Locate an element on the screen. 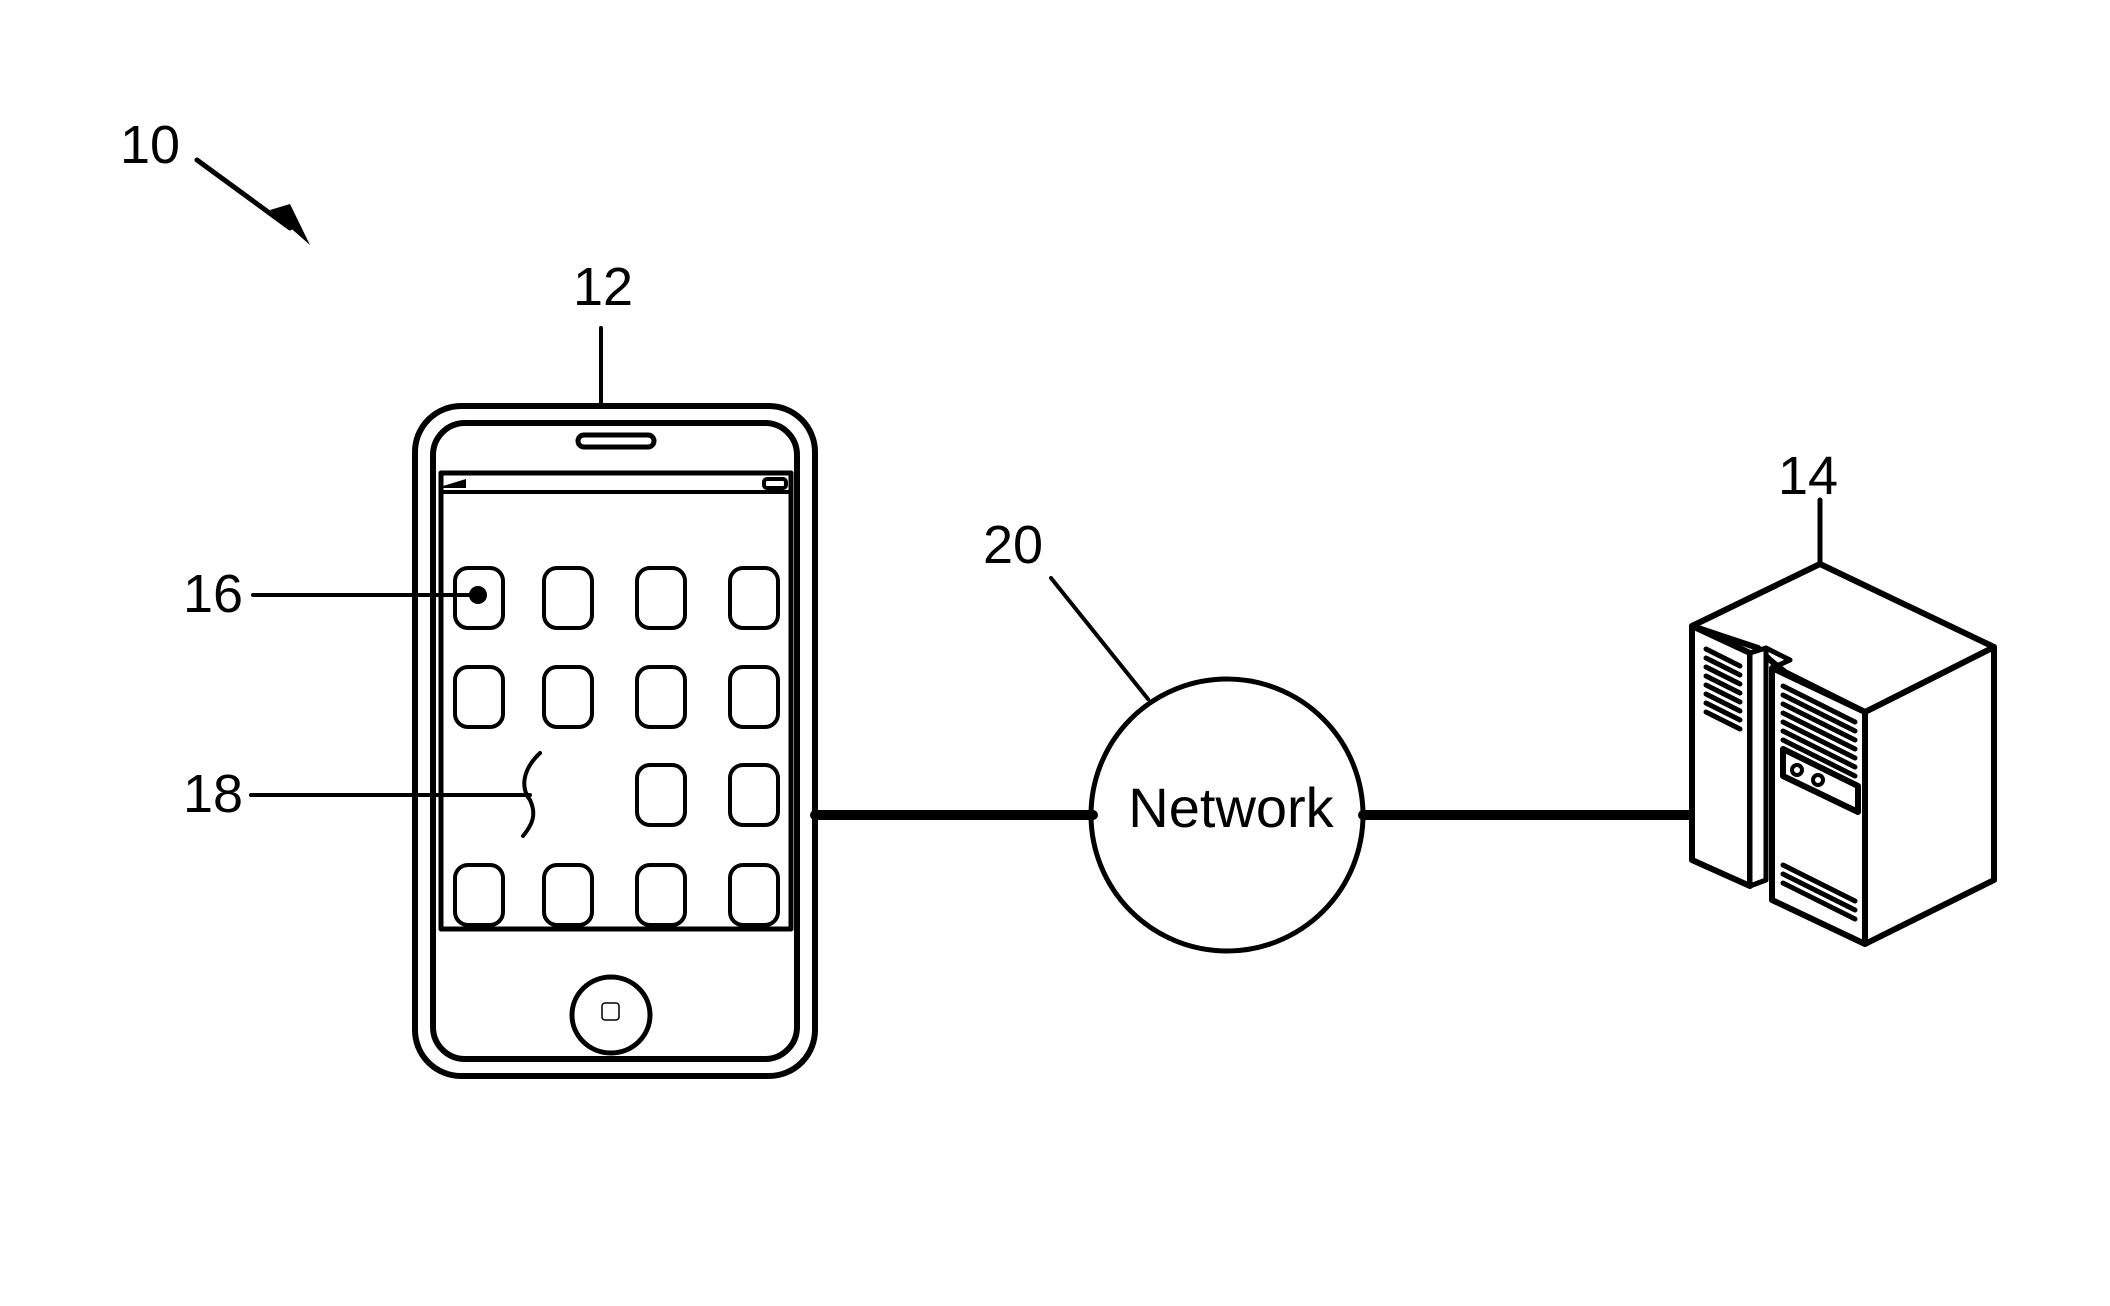 Image resolution: width=2110 pixels, height=1306 pixels. mobile-device: 12 is located at coordinates (615, 668).